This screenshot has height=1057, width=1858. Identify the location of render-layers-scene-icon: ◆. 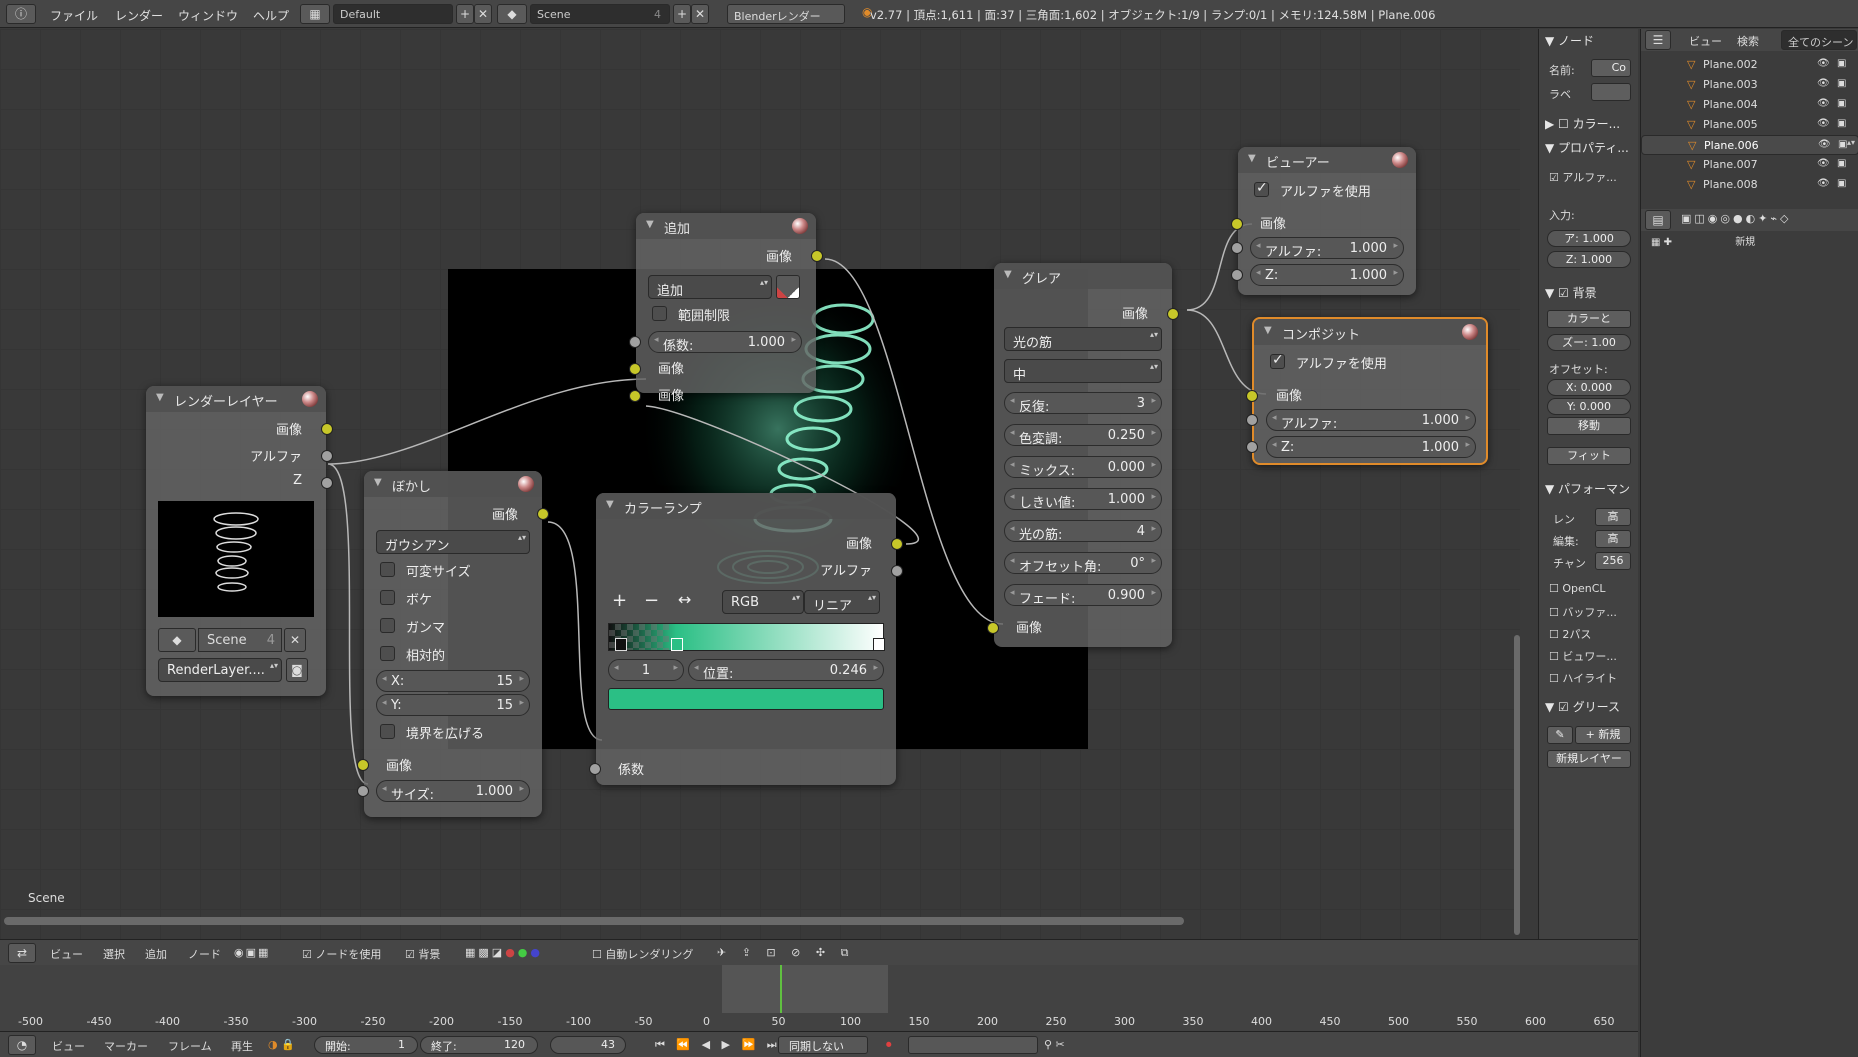
(177, 640).